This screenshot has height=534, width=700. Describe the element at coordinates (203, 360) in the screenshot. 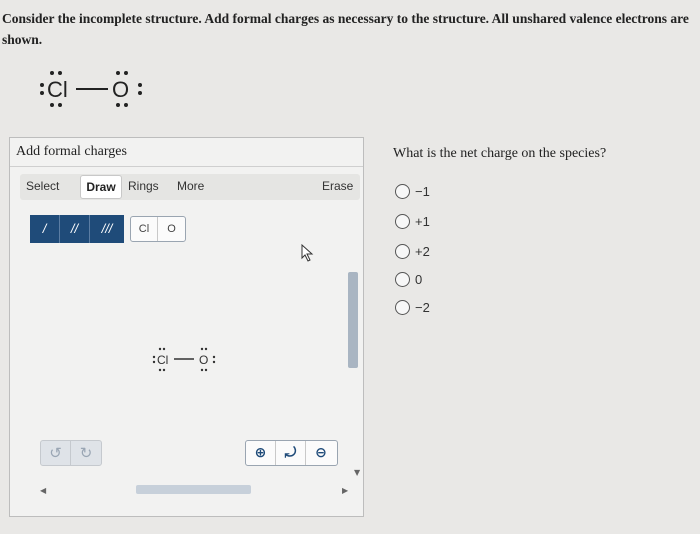

I see `canvas-atom-o: O` at that location.